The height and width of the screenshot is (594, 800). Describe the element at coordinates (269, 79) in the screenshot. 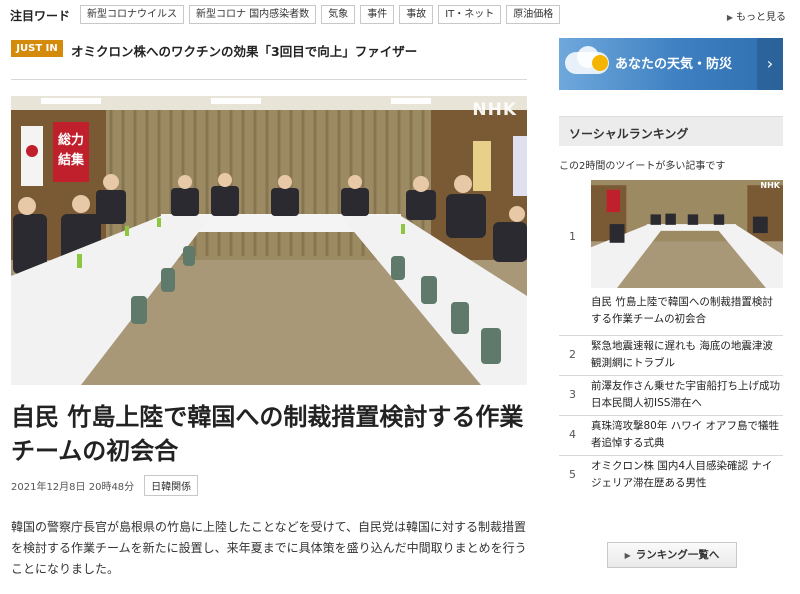

I see `divider` at that location.